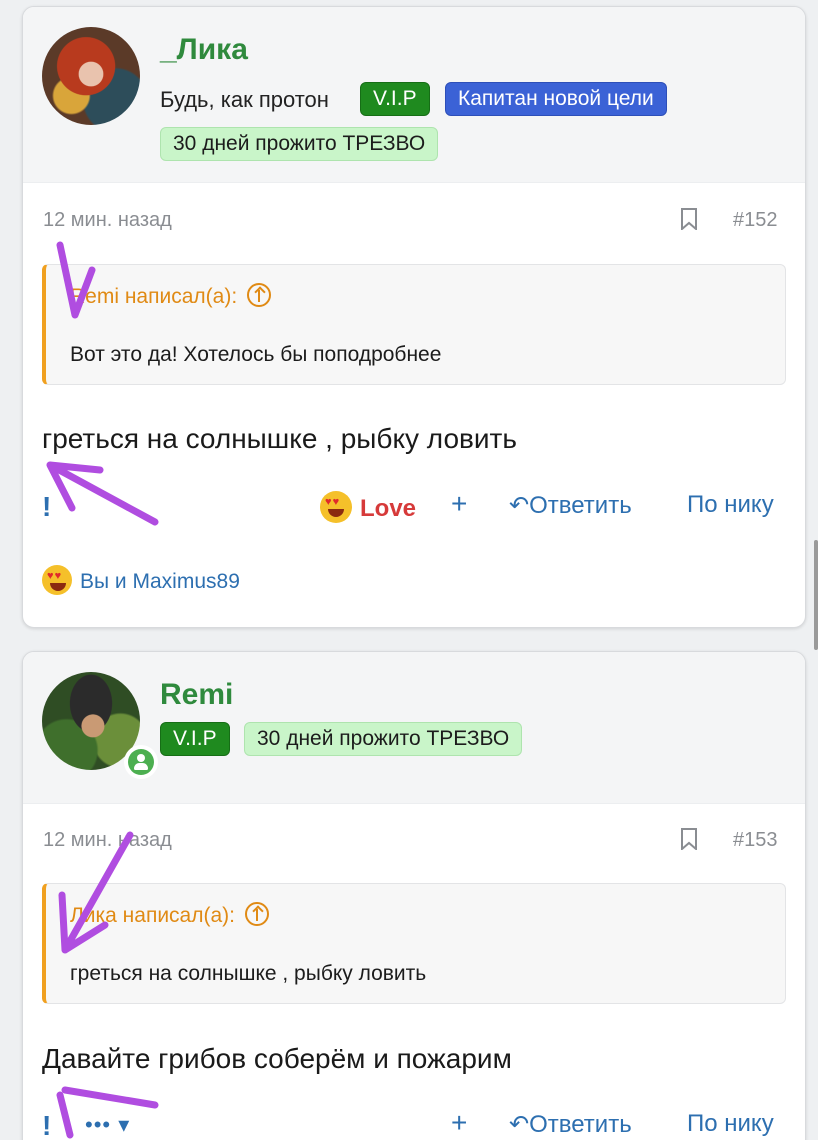 The image size is (818, 1140). What do you see at coordinates (755, 840) in the screenshot?
I see `post-number: #153` at bounding box center [755, 840].